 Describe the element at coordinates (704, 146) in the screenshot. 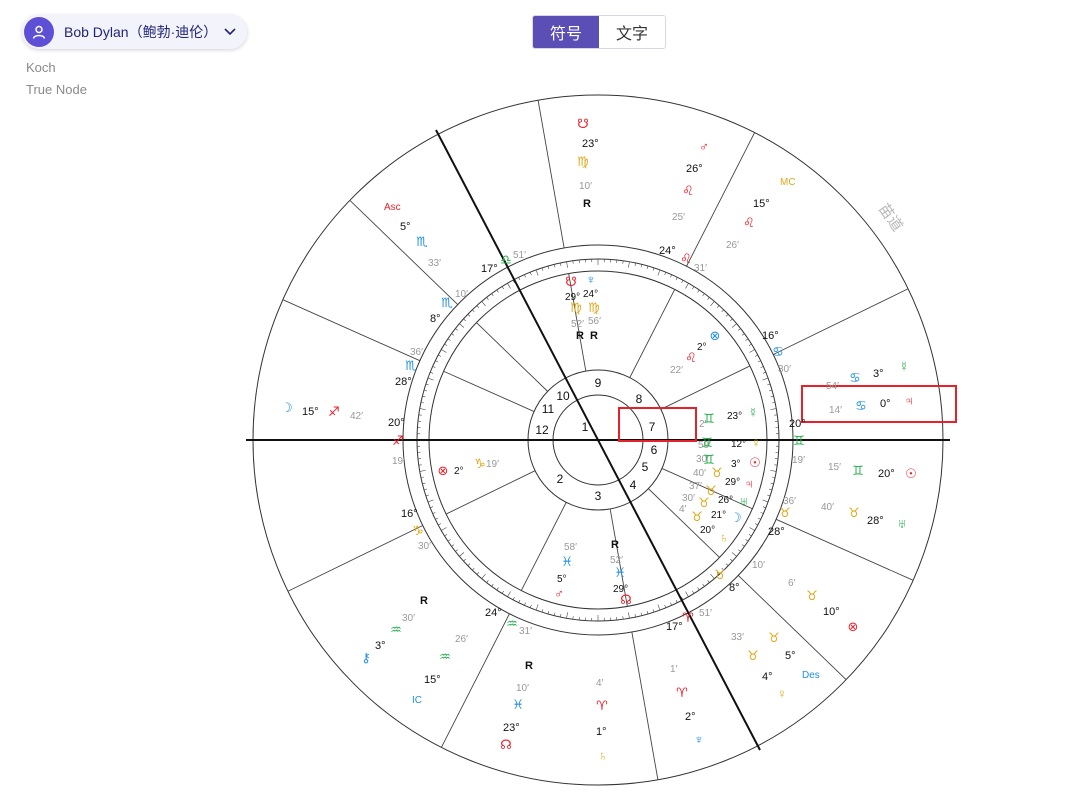

I see `mars-icon: ♂` at that location.